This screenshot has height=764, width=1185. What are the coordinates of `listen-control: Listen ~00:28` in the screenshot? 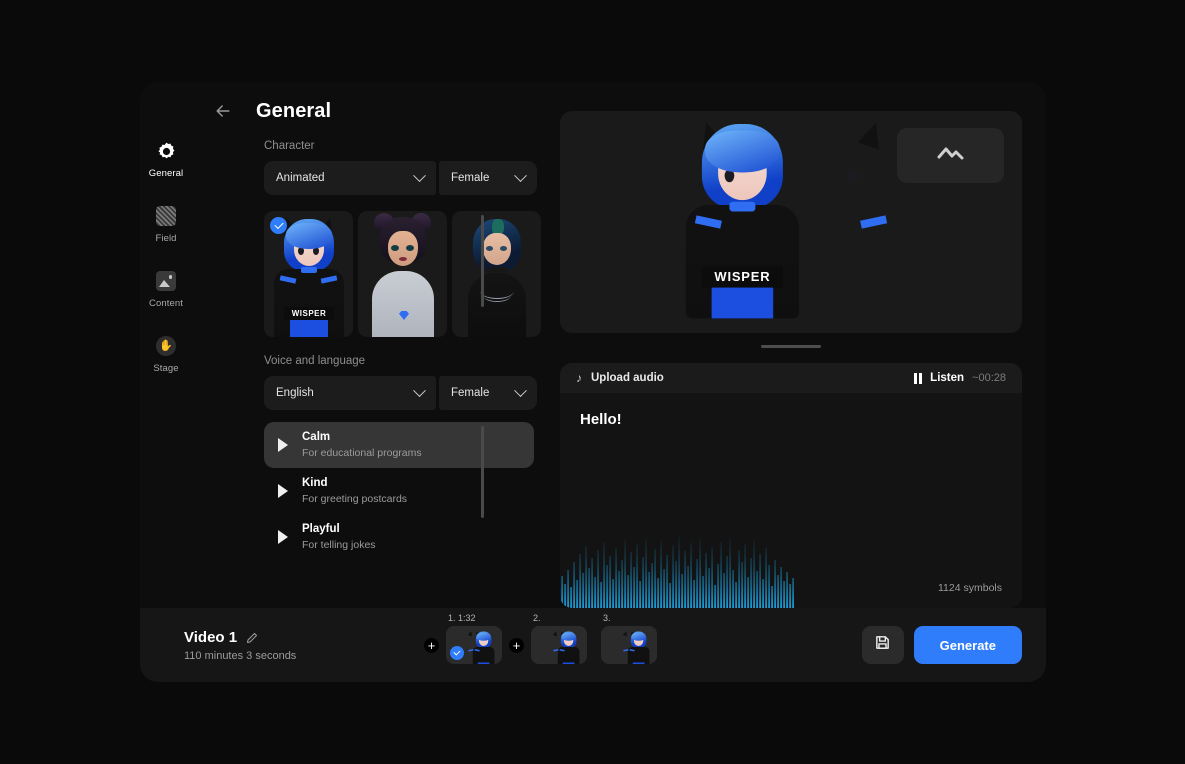 It's located at (959, 378).